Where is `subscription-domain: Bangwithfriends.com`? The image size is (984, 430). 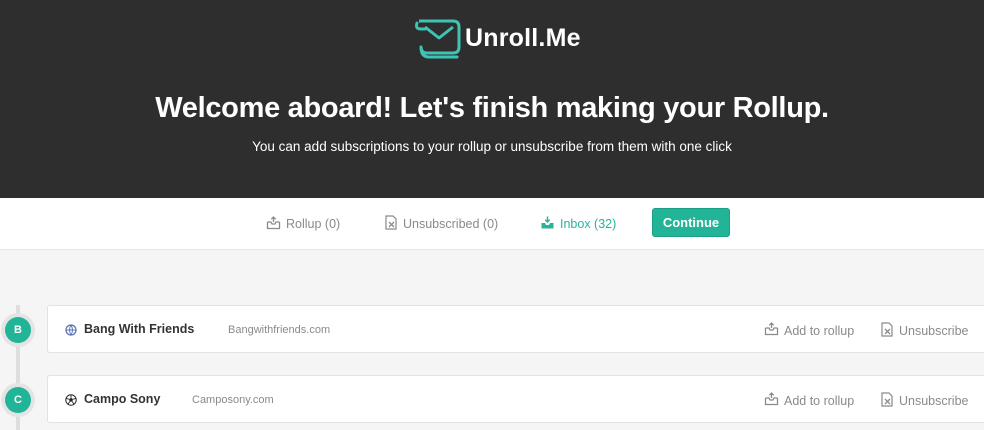
subscription-domain: Bangwithfriends.com is located at coordinates (279, 330).